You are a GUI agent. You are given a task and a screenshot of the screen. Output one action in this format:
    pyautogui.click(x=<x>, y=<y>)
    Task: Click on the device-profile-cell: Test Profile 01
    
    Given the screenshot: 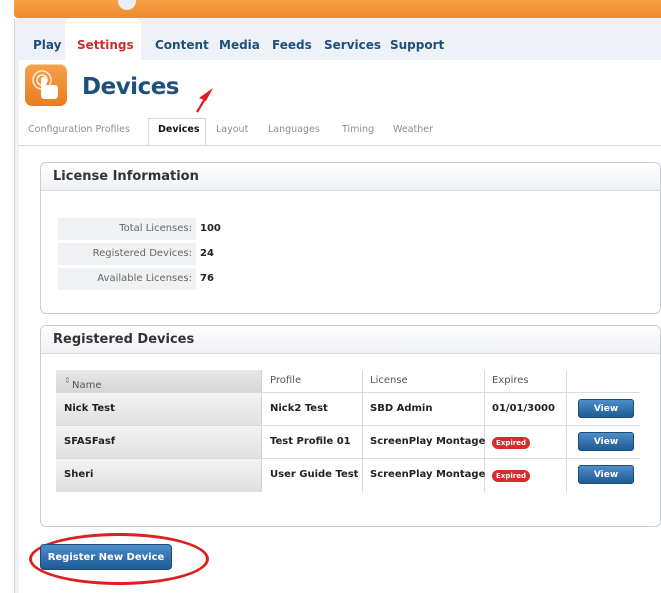 What is the action you would take?
    pyautogui.click(x=312, y=442)
    